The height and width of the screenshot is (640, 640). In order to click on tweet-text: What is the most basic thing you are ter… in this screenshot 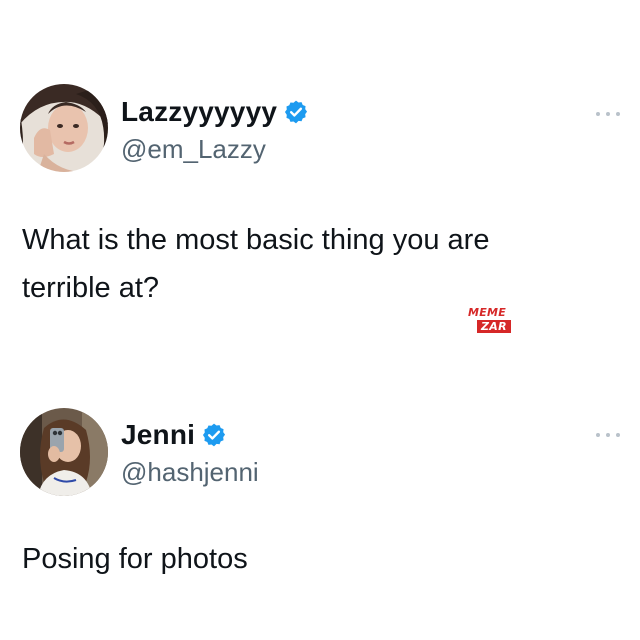, I will do `click(256, 264)`.